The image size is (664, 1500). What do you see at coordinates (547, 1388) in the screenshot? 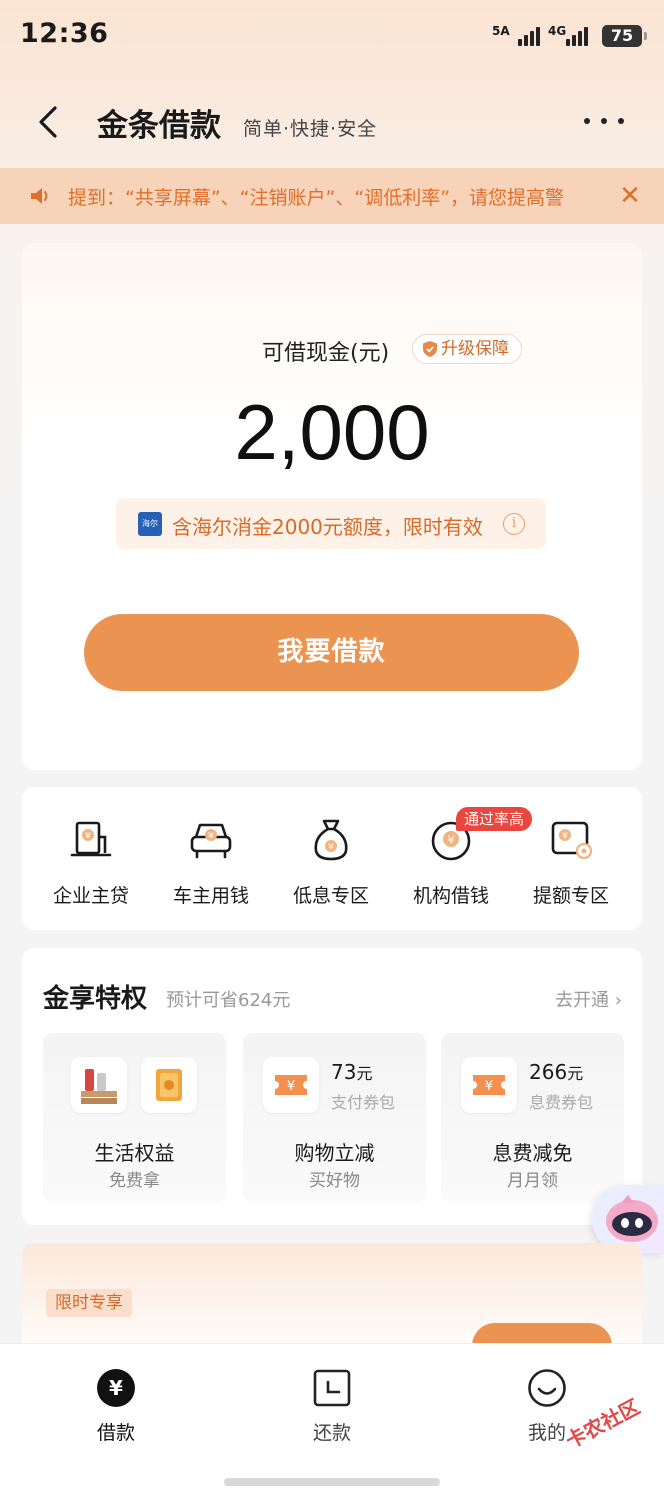
I see `smile-icon` at bounding box center [547, 1388].